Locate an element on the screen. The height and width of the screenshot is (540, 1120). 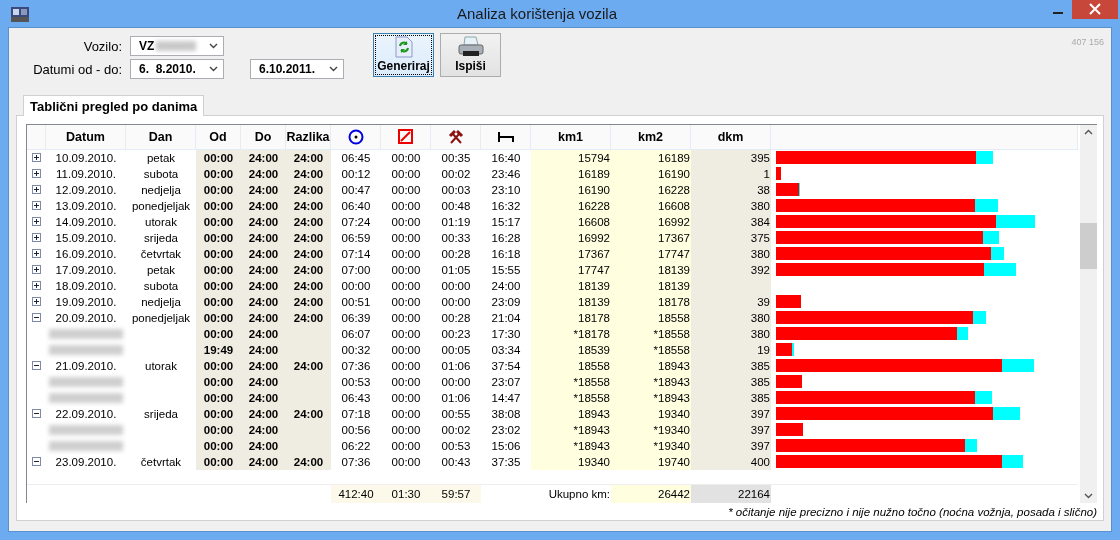
generate-button: Generiraj is located at coordinates (403, 55).